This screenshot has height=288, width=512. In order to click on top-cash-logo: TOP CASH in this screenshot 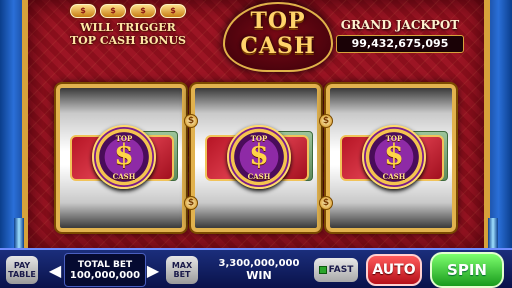, I will do `click(278, 37)`.